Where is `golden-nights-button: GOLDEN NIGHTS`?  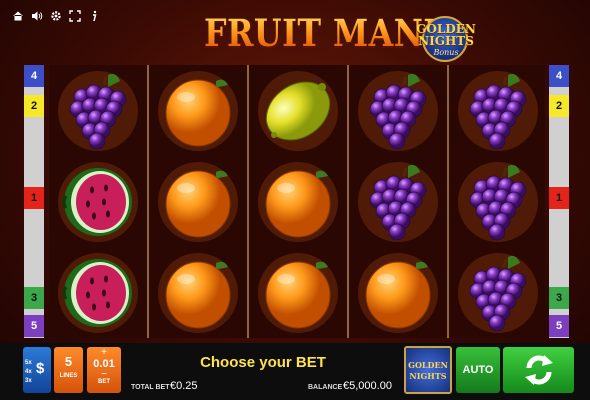
golden-nights-button: GOLDEN NIGHTS is located at coordinates (428, 370).